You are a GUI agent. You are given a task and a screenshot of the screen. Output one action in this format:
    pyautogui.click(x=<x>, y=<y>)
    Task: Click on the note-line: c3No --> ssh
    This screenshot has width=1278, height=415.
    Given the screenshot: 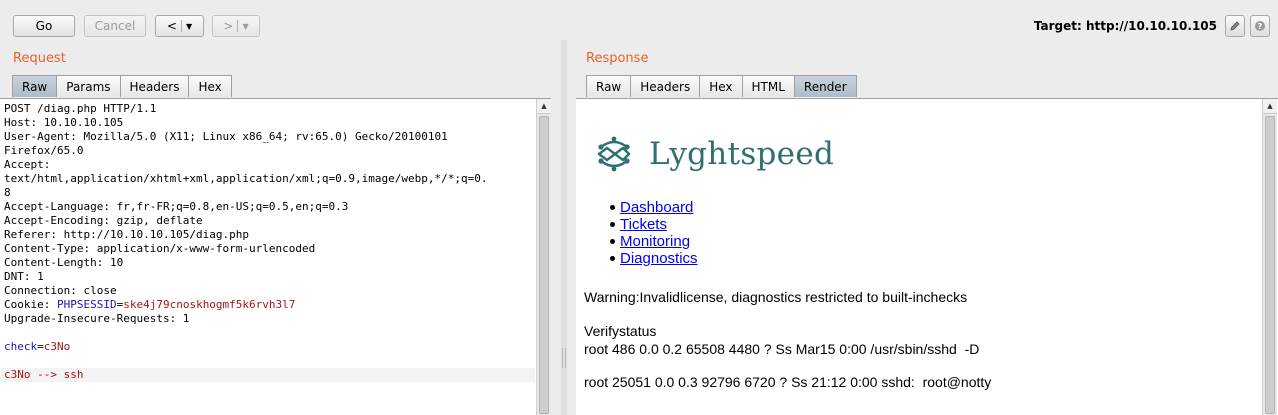 What is the action you would take?
    pyautogui.click(x=44, y=374)
    